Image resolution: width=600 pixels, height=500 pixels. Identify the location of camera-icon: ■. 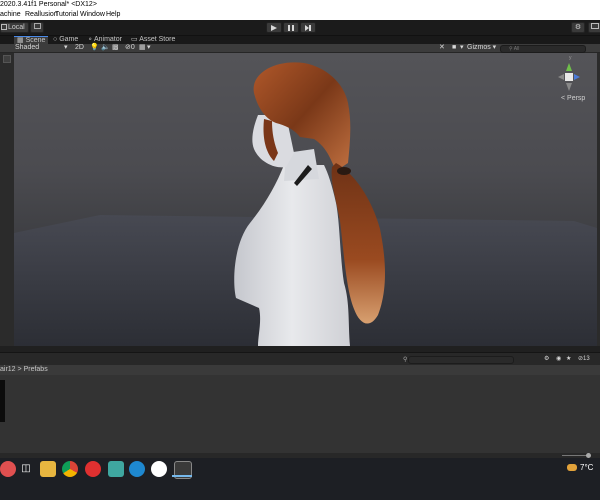
(454, 48).